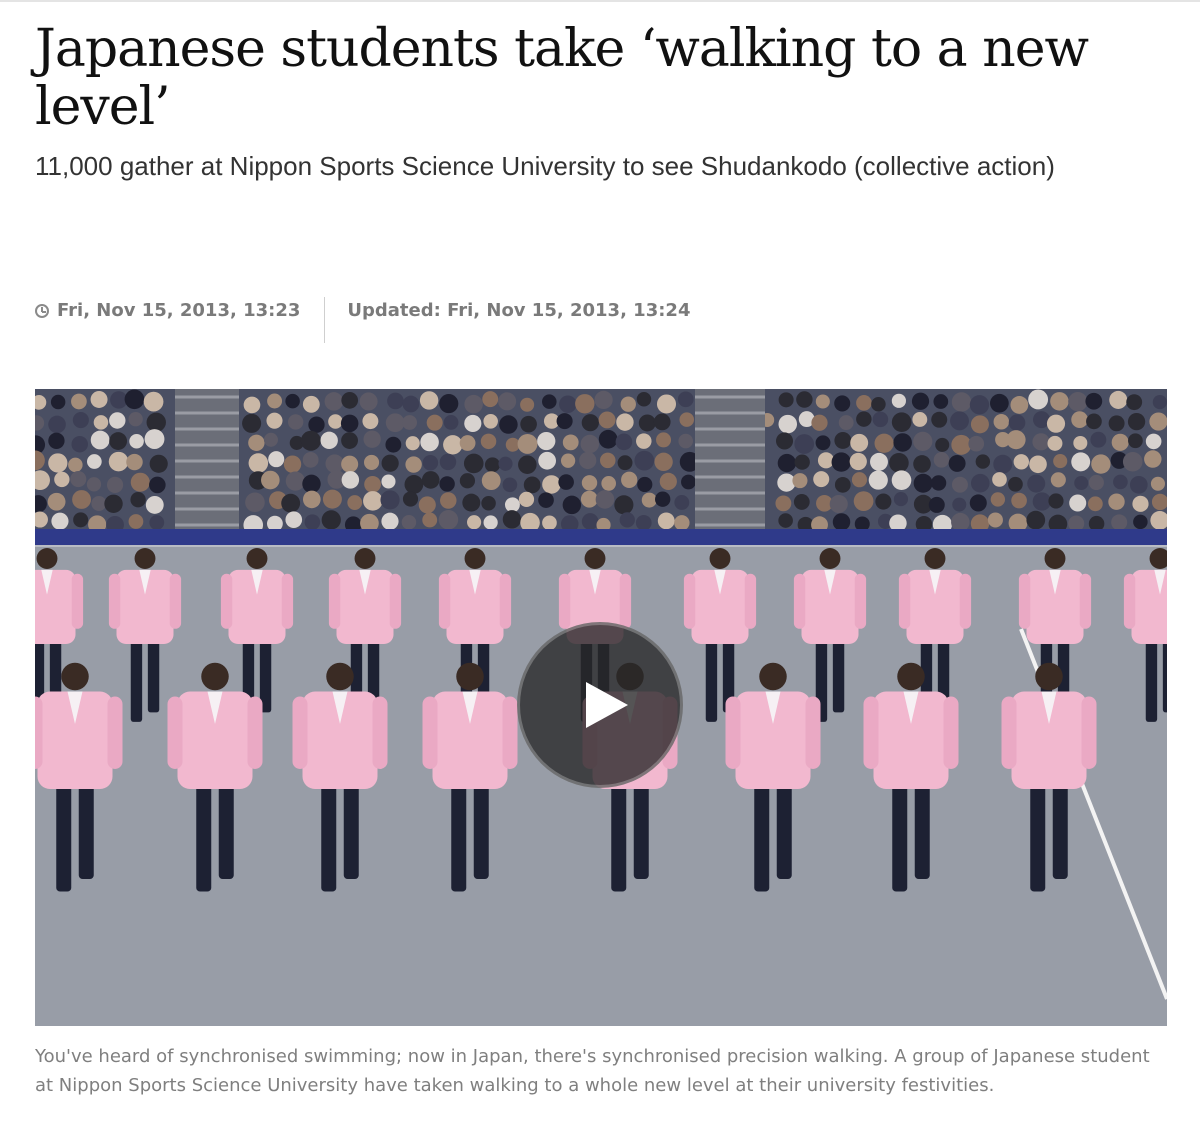 The height and width of the screenshot is (1143, 1200). What do you see at coordinates (607, 705) in the screenshot?
I see `play-icon` at bounding box center [607, 705].